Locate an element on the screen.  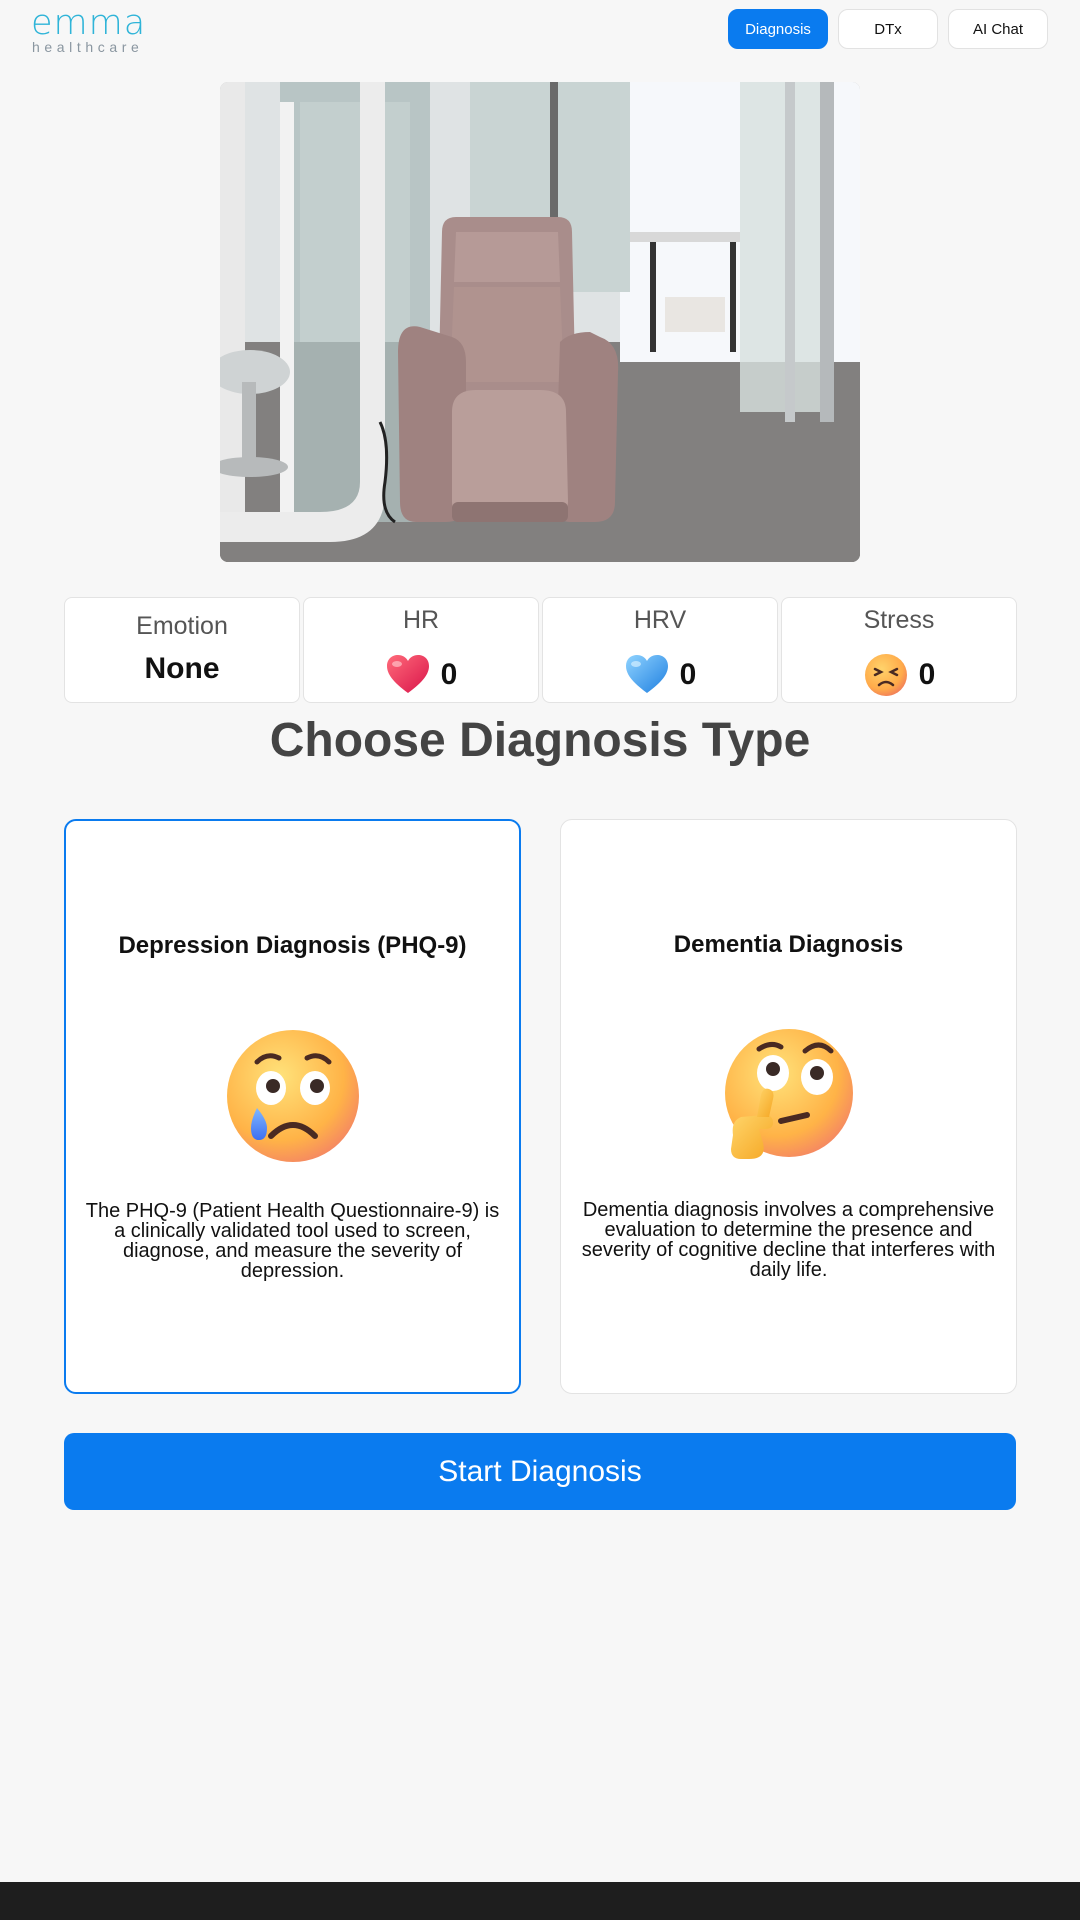
hrv-metric-card: HRV 0 is located at coordinates (660, 650).